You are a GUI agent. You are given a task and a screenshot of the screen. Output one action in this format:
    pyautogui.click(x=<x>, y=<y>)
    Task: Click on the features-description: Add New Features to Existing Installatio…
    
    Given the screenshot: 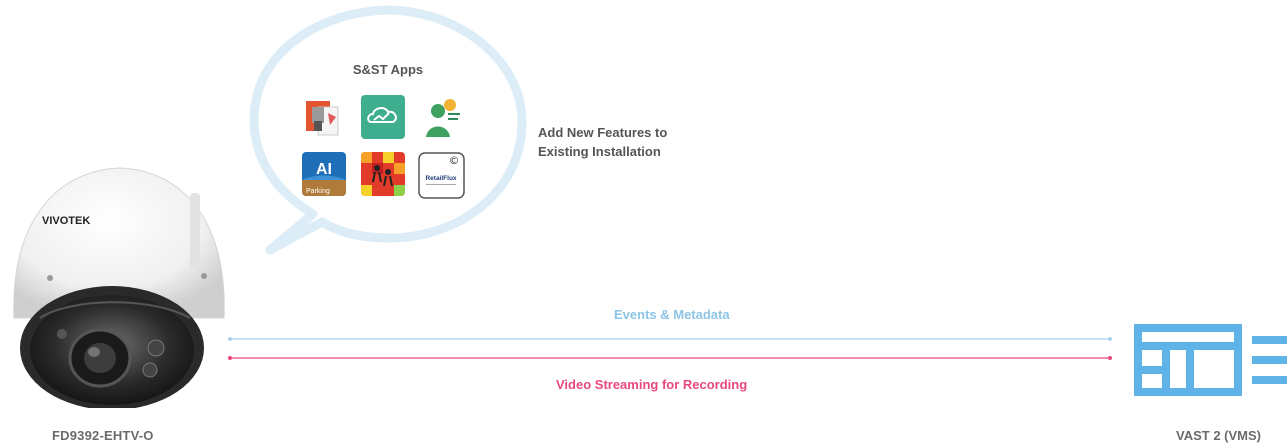 What is the action you would take?
    pyautogui.click(x=648, y=142)
    